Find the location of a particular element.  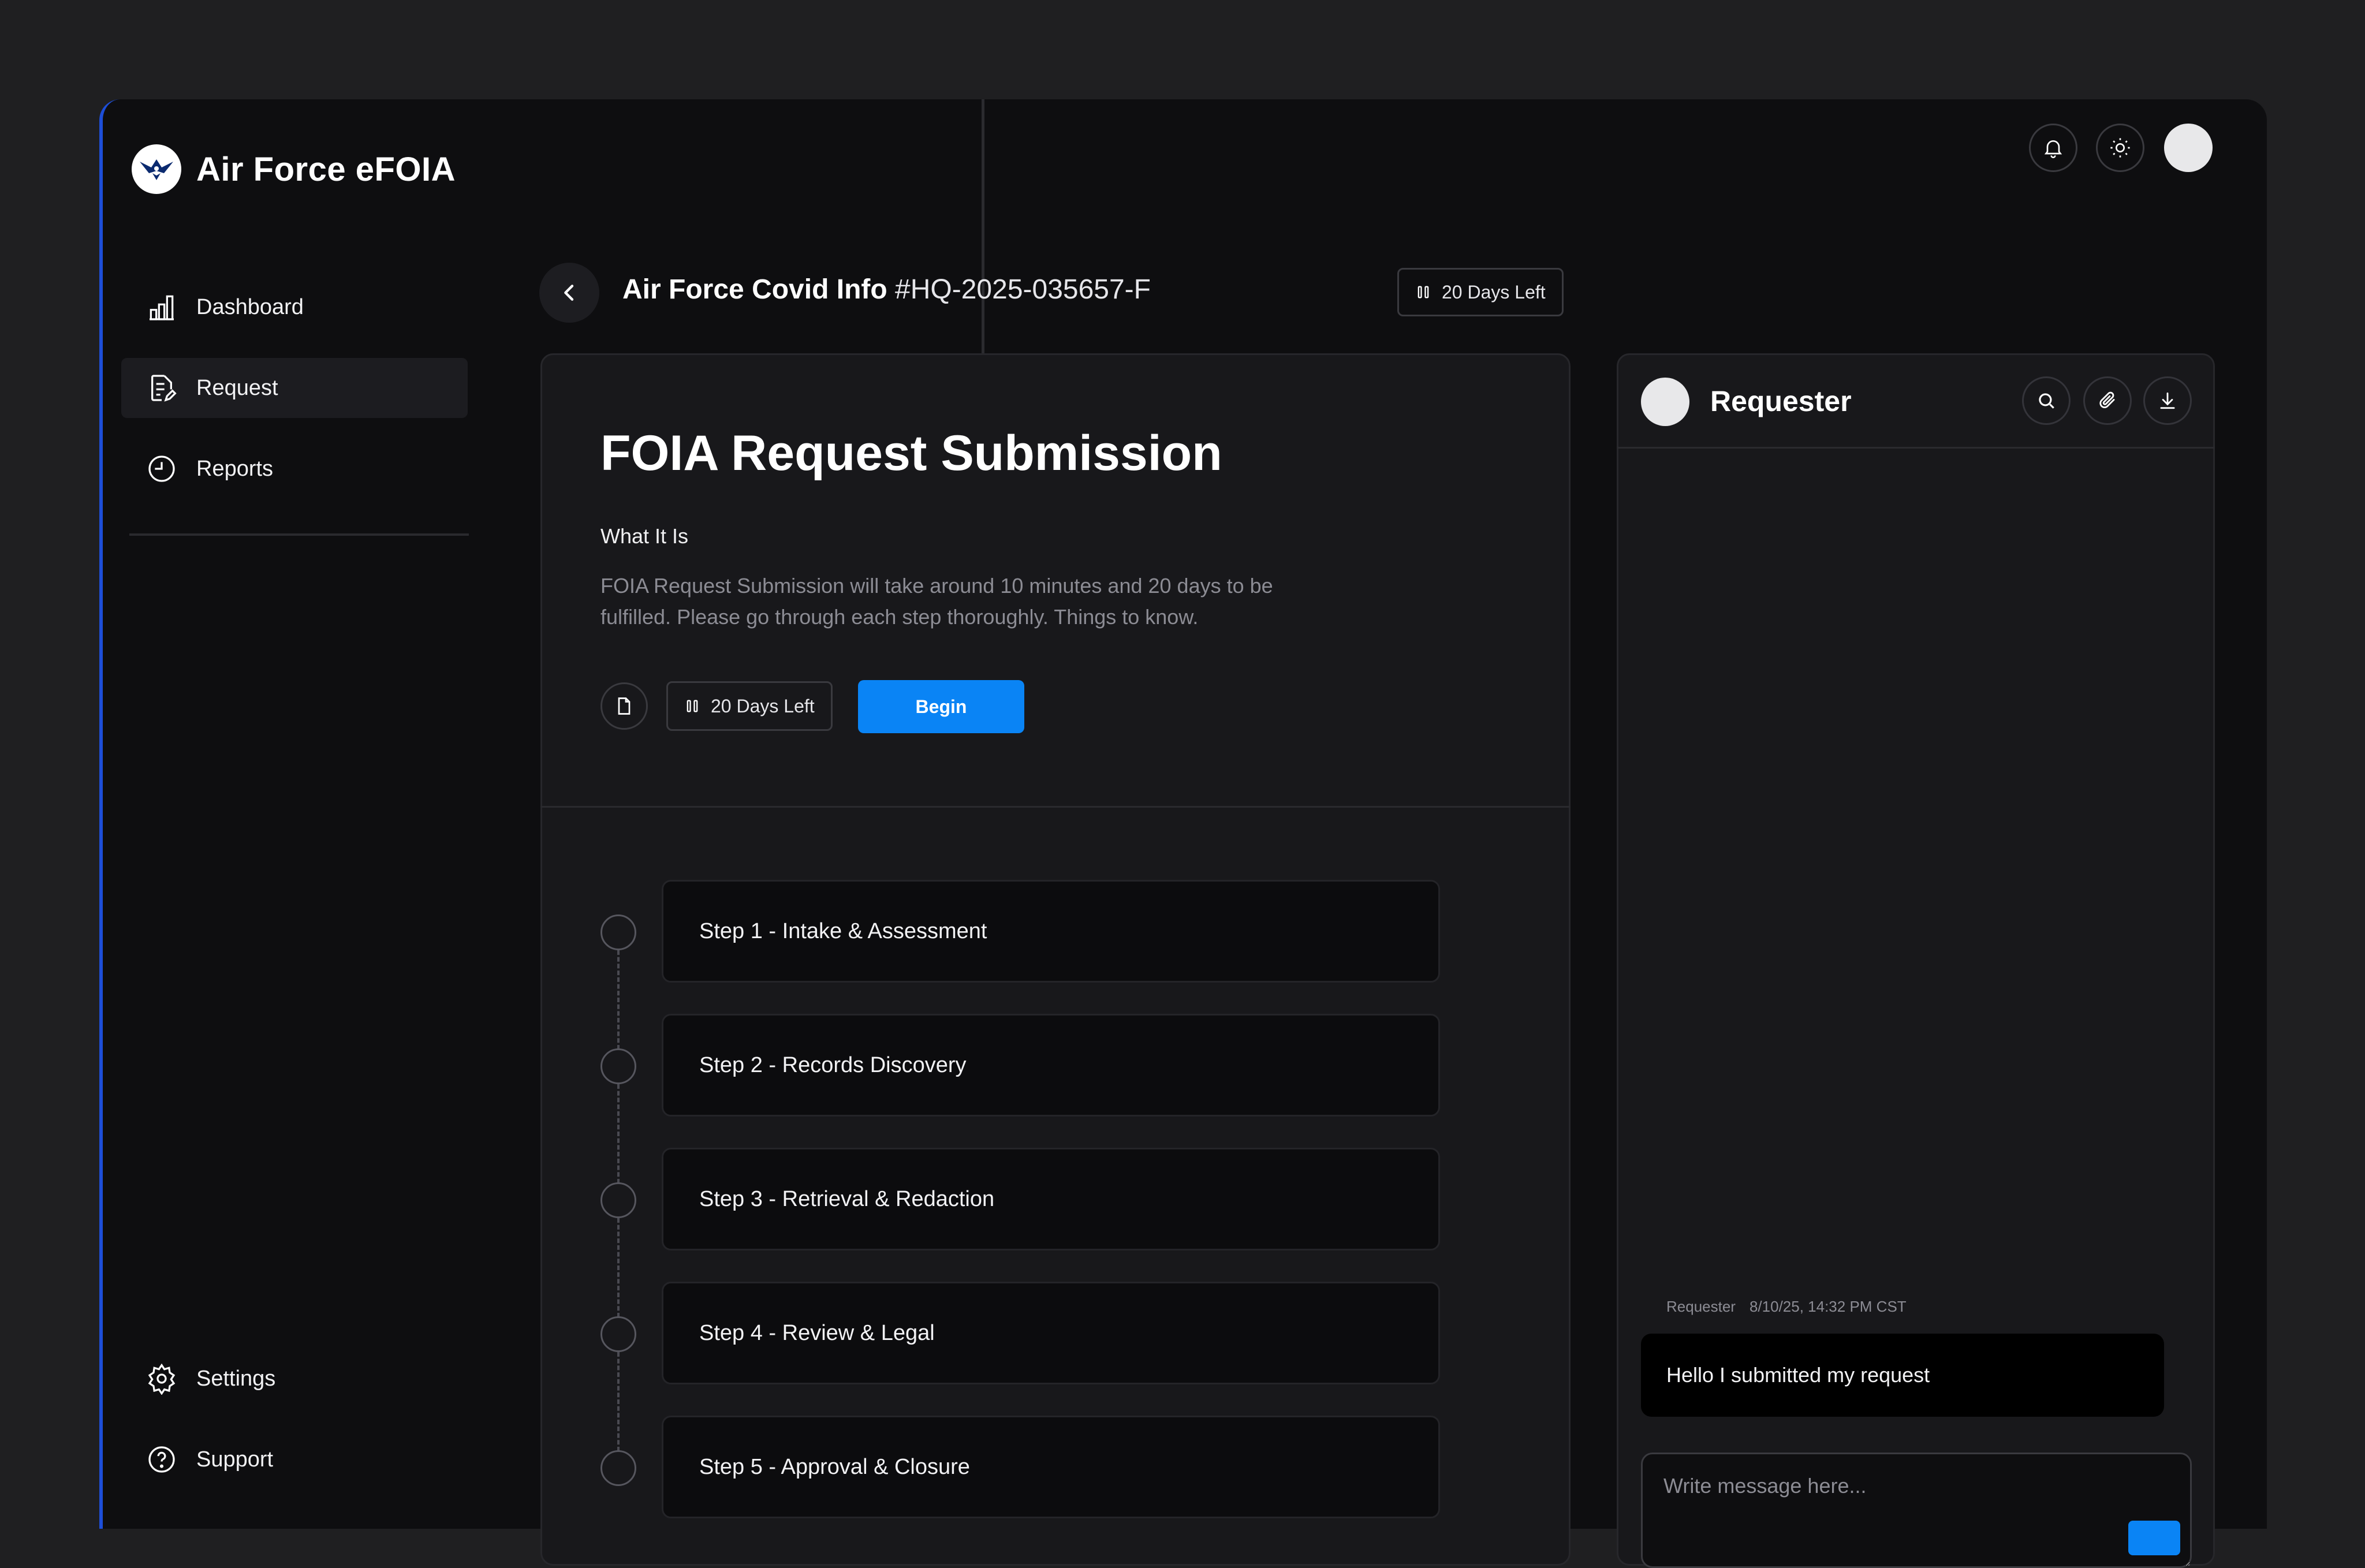

step-label: Step 5 - Approval & Closure is located at coordinates (834, 1466).